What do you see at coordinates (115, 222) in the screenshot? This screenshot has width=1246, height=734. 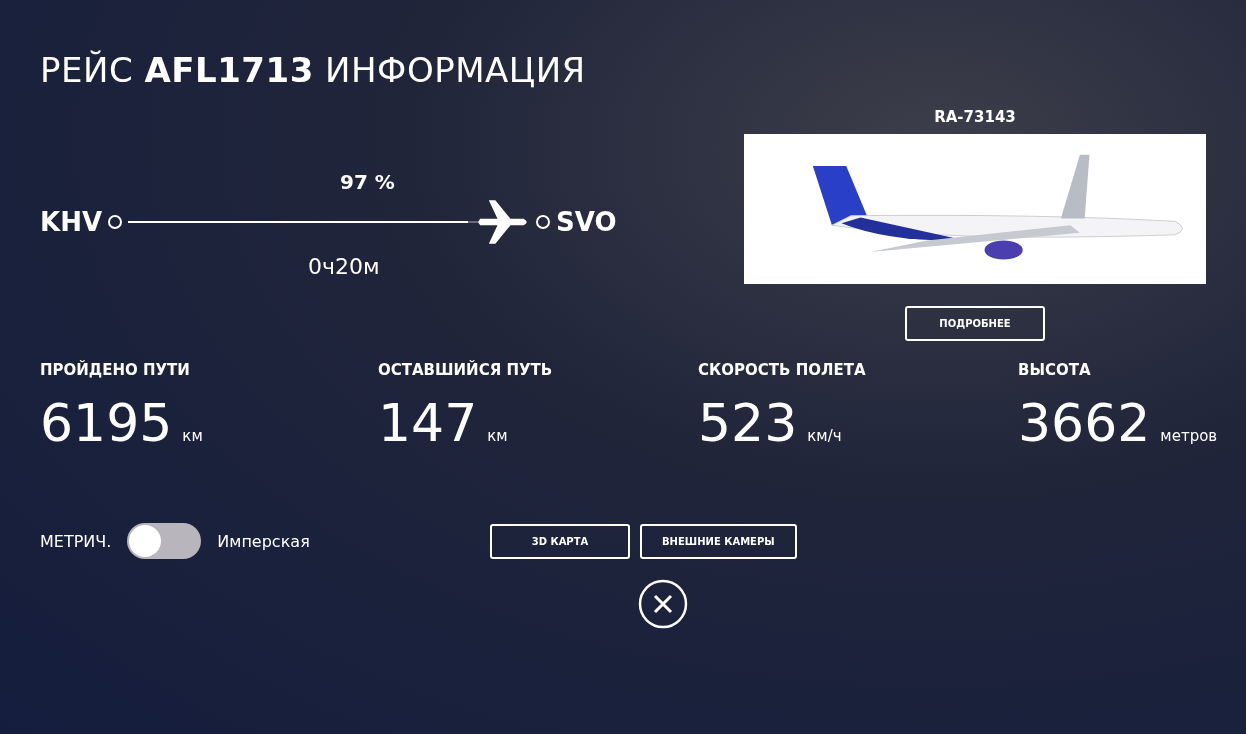 I see `origin-dot` at bounding box center [115, 222].